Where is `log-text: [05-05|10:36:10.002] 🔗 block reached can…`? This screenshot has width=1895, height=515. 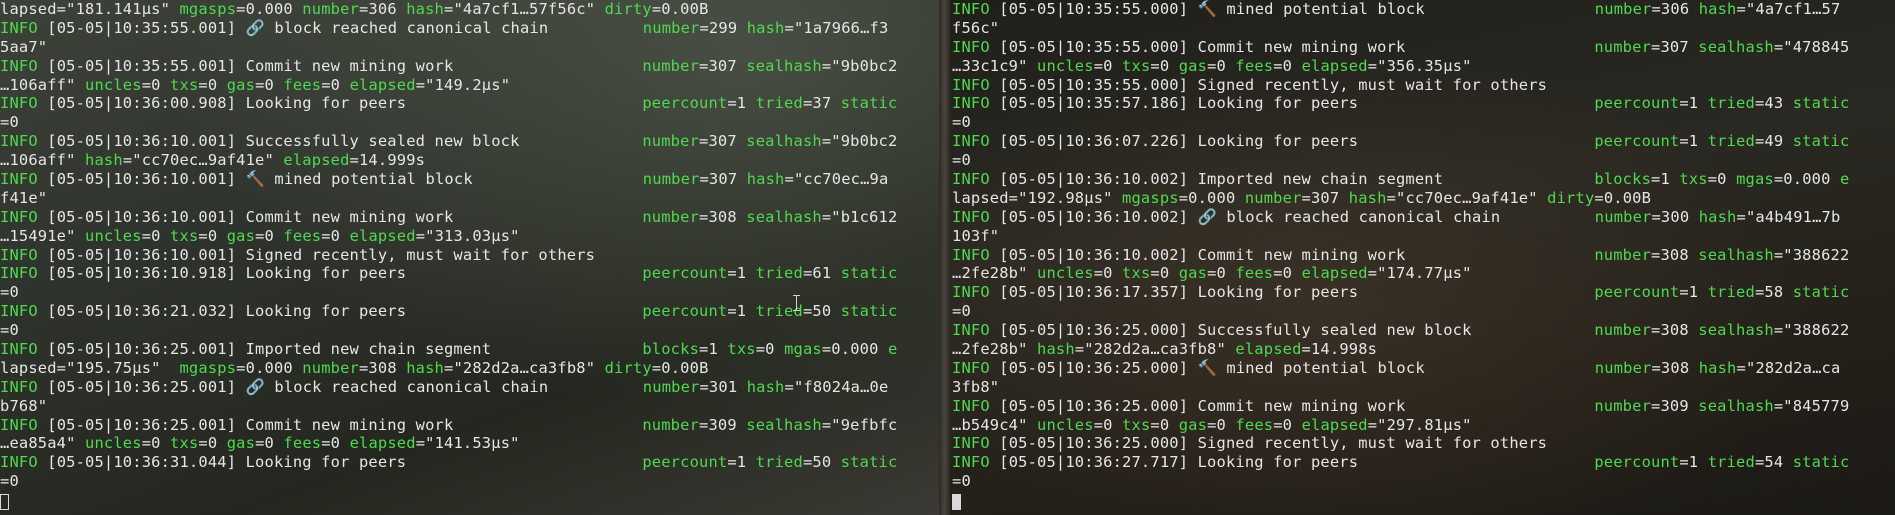 log-text: [05-05|10:36:10.002] 🔗 block reached can… is located at coordinates (1292, 216).